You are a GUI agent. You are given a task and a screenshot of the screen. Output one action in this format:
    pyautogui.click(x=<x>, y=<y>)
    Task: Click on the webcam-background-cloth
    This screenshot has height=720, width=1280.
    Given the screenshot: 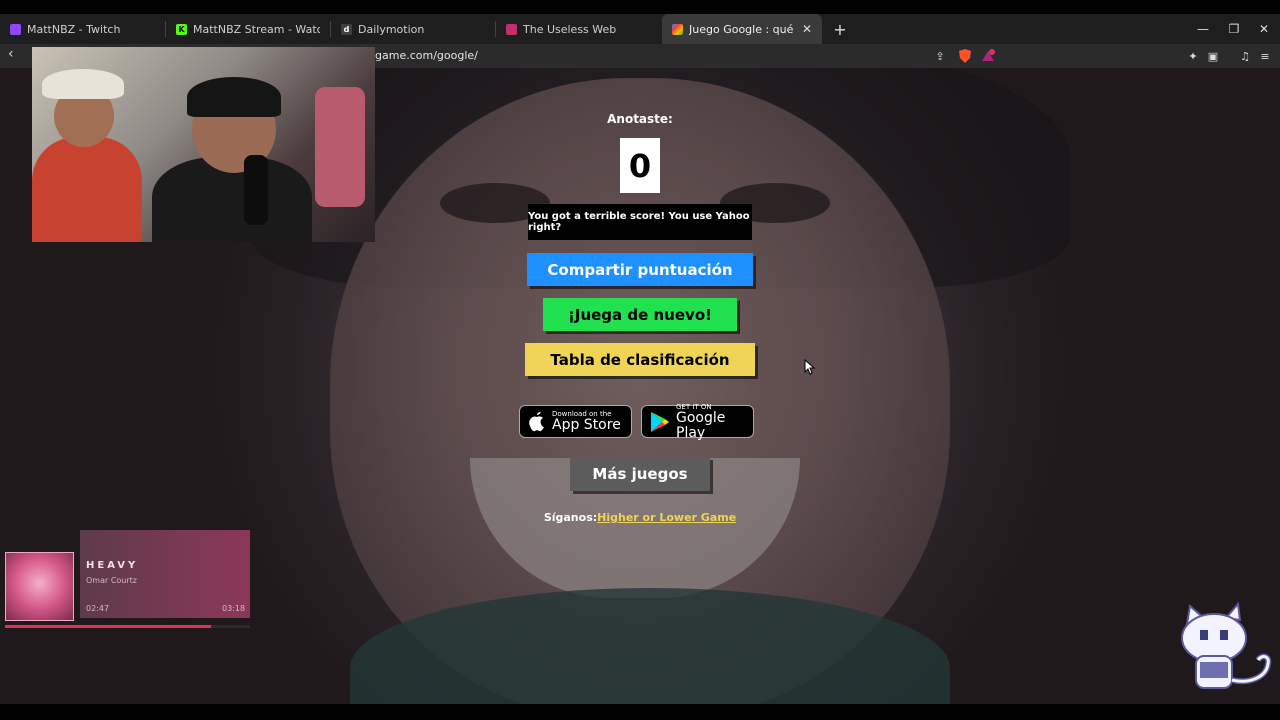 What is the action you would take?
    pyautogui.click(x=340, y=147)
    